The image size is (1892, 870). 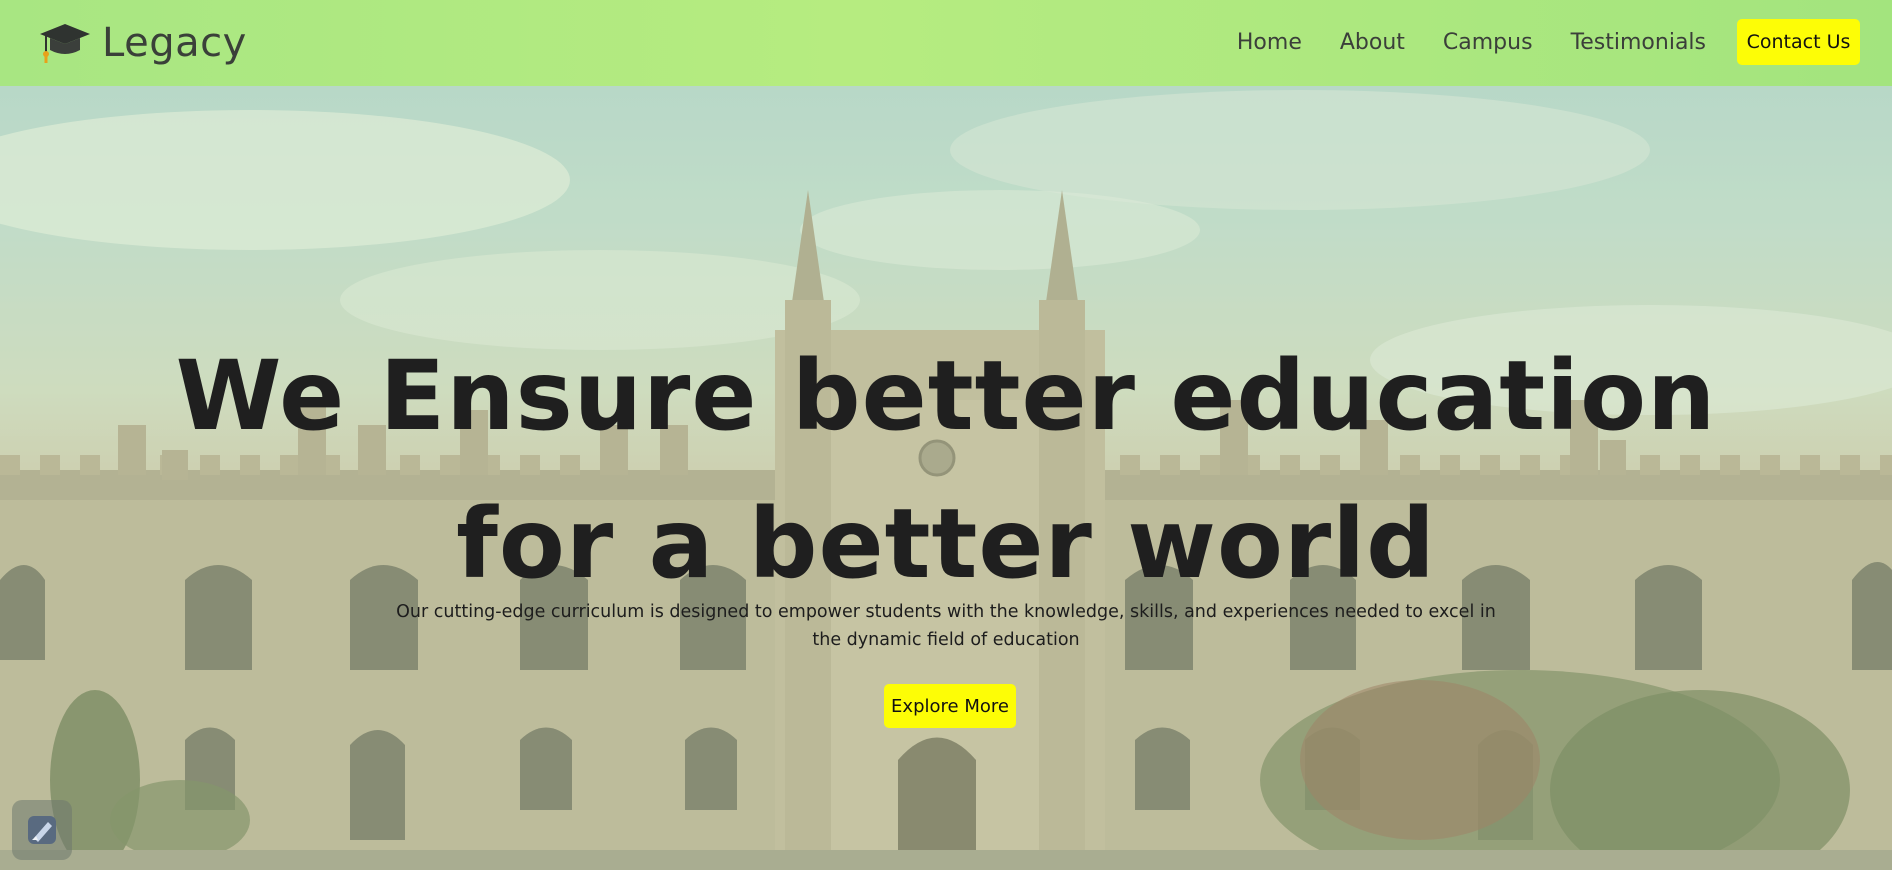 What do you see at coordinates (1488, 42) in the screenshot?
I see `nav-link-campus: Campus` at bounding box center [1488, 42].